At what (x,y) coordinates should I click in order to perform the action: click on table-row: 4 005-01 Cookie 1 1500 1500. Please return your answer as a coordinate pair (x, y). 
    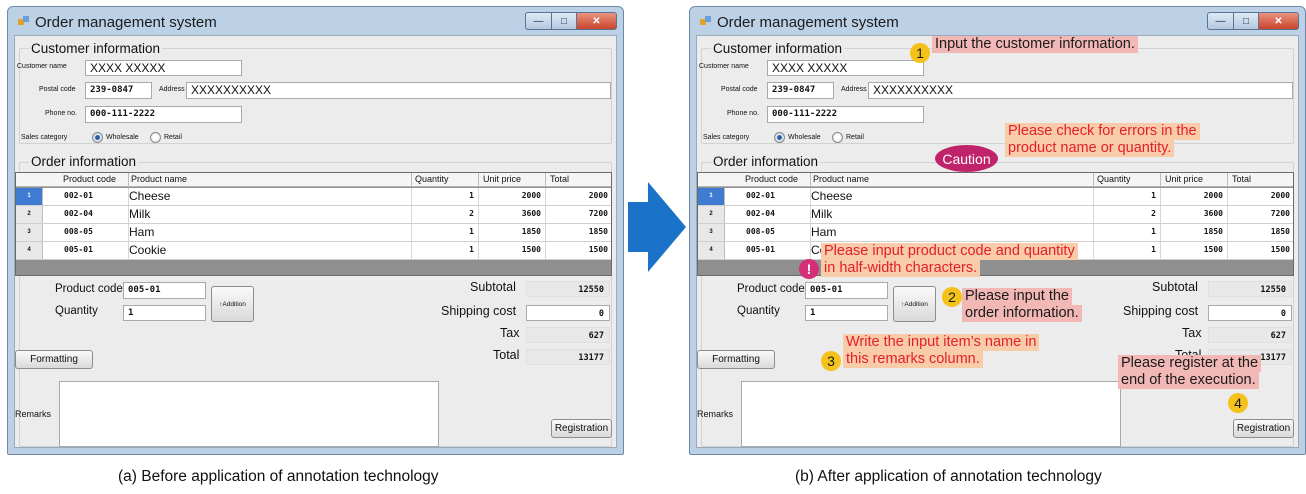
    Looking at the image, I should click on (313, 251).